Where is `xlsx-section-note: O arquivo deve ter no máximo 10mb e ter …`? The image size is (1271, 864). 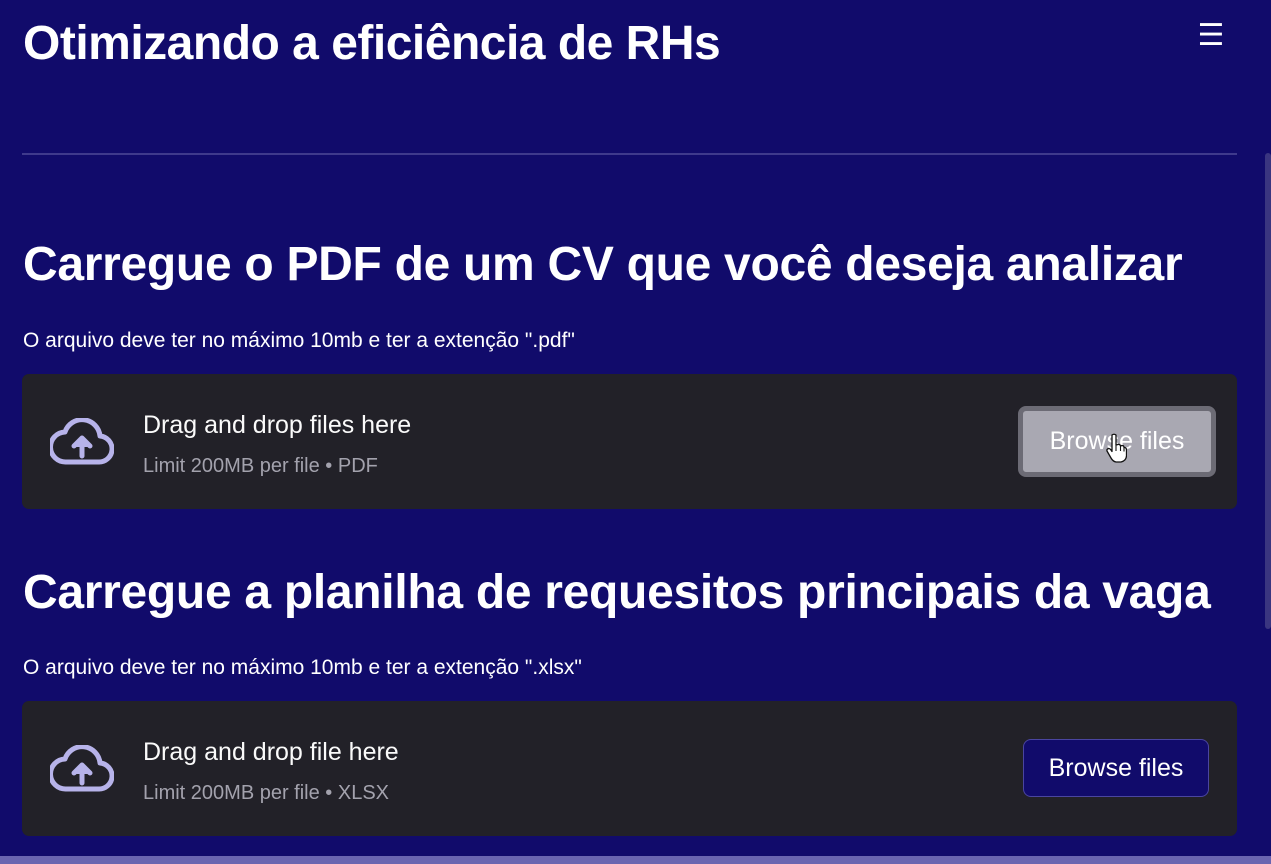
xlsx-section-note: O arquivo deve ter no máximo 10mb e ter … is located at coordinates (302, 667).